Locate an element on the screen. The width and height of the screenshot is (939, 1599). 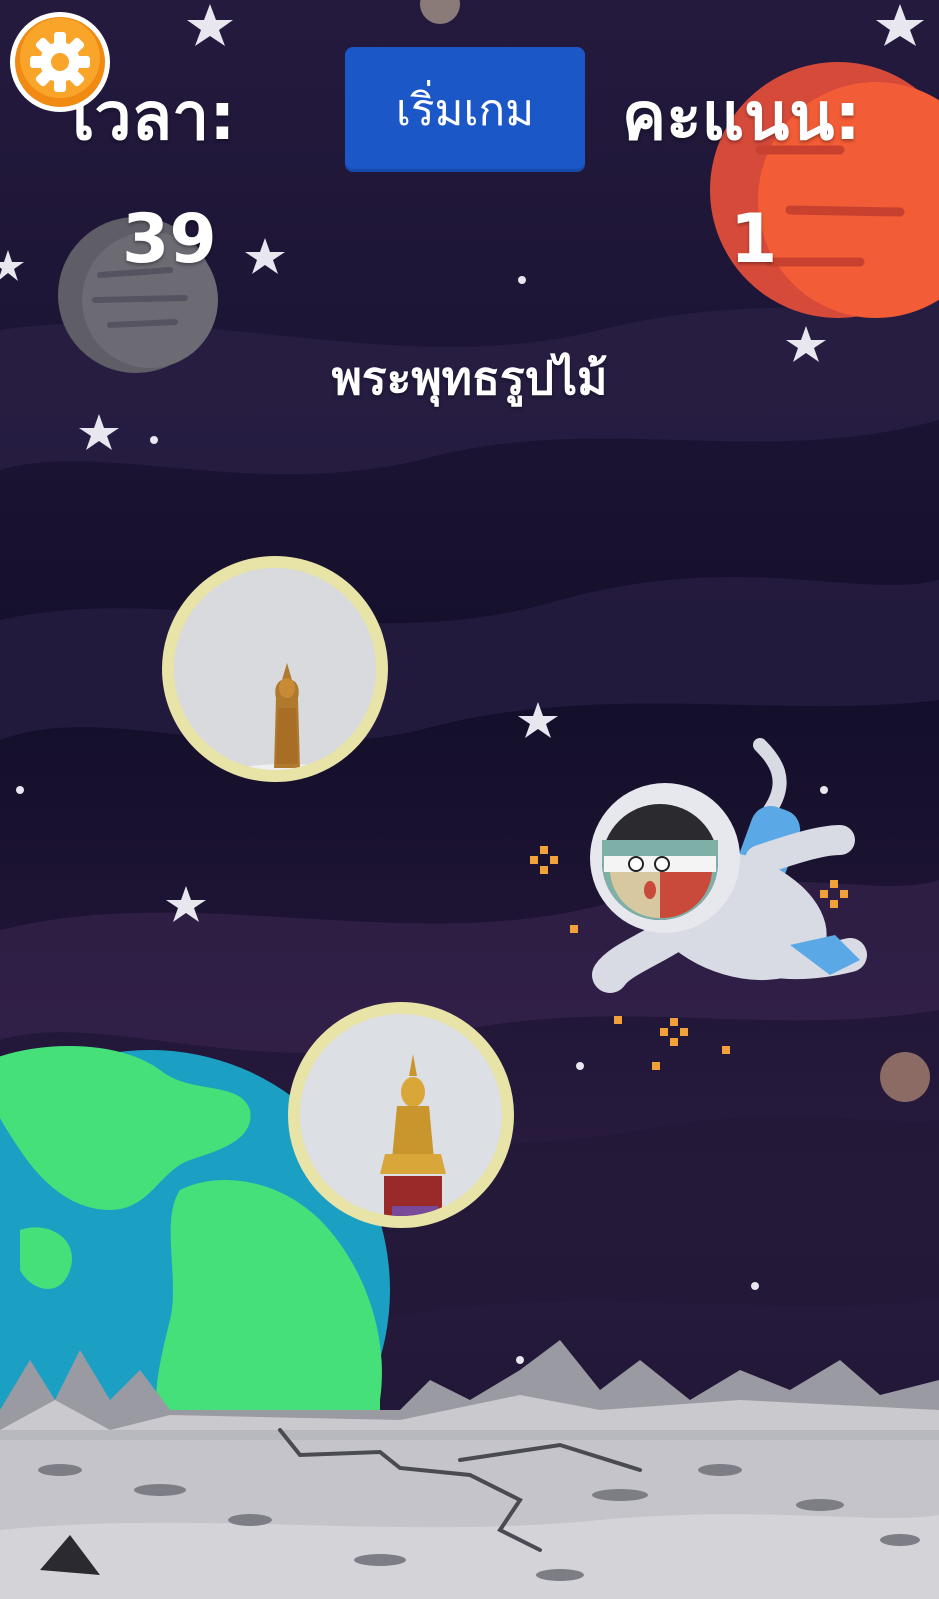
time-value: 39 is located at coordinates (169, 239).